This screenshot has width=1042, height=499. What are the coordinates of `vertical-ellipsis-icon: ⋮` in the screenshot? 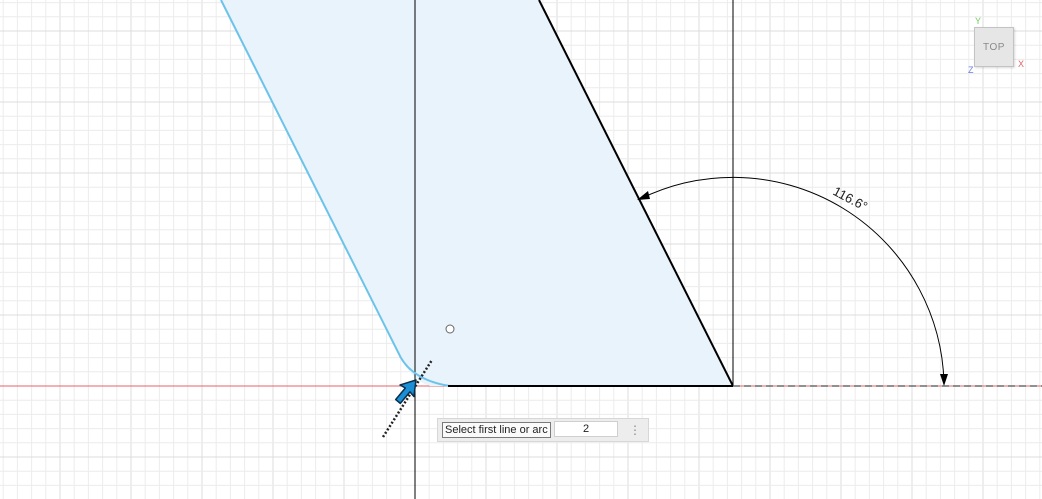 It's located at (635, 430).